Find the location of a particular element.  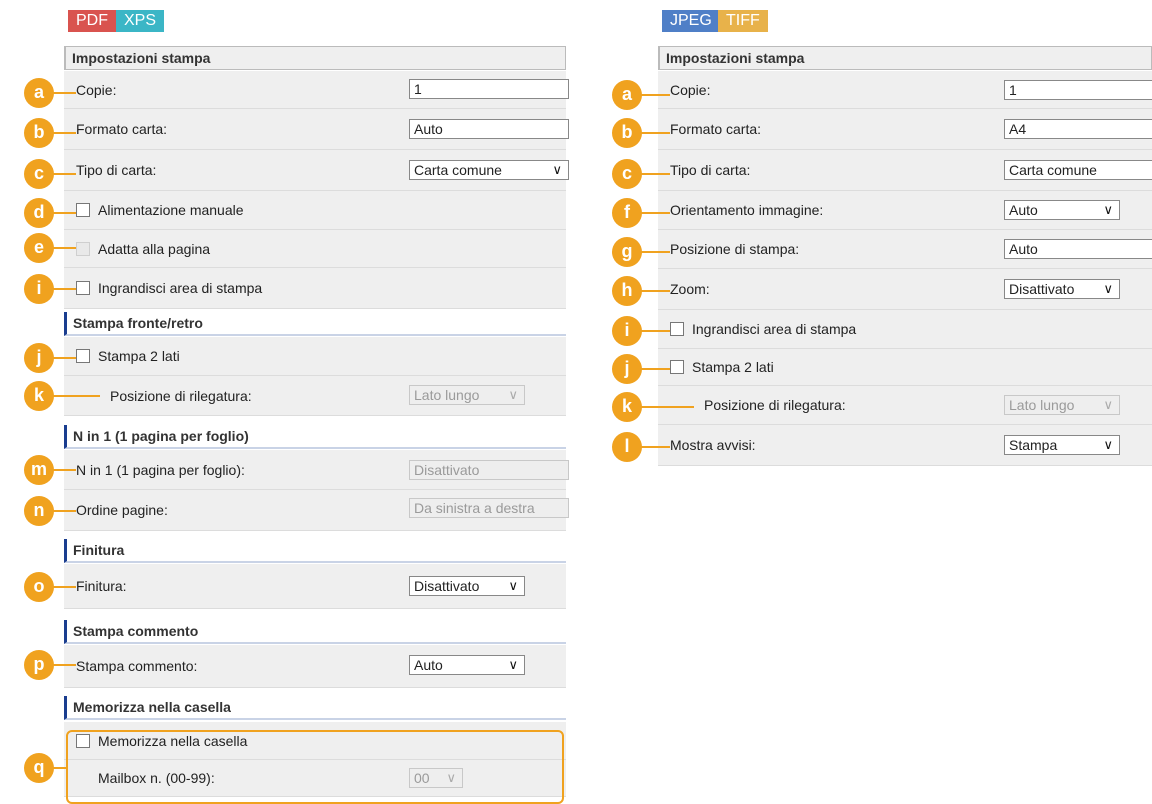

row-binding-right: Posizione di rilegatura: Lato lungo ∨ is located at coordinates (905, 405).